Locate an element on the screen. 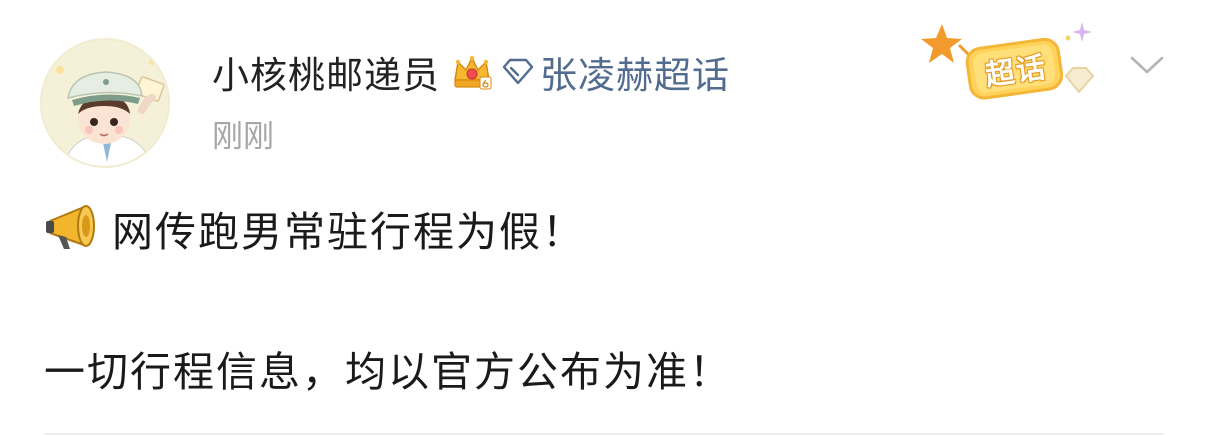 The width and height of the screenshot is (1206, 436). avatar-illustration is located at coordinates (105, 103).